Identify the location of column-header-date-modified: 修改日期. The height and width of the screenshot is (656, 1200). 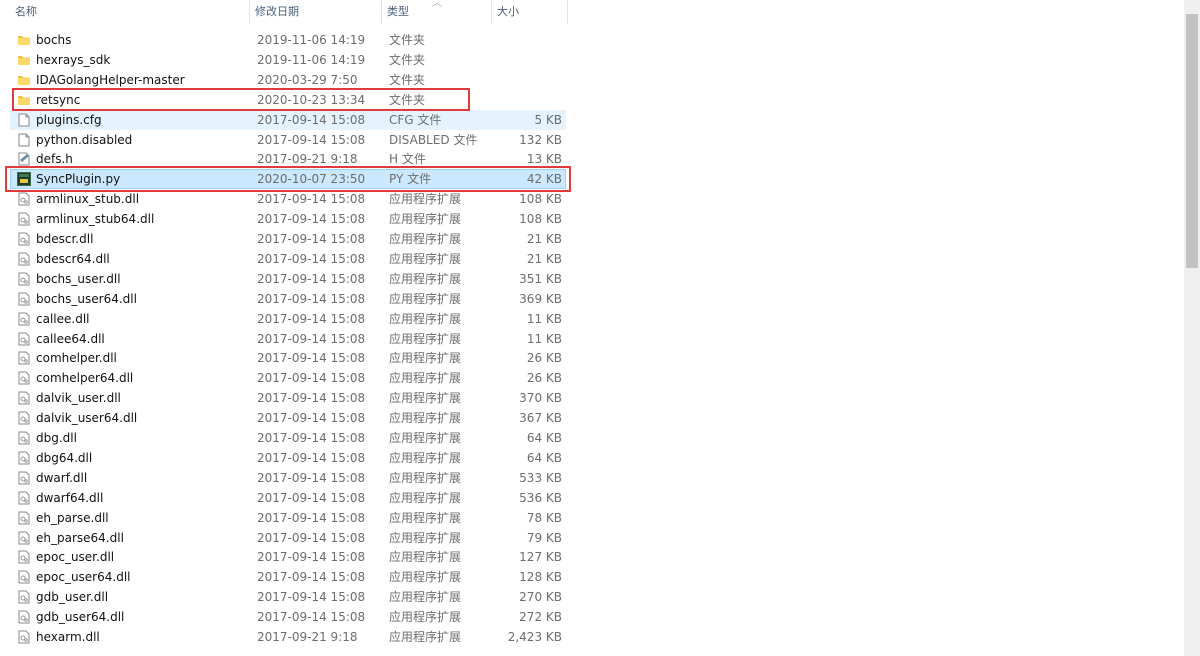
(316, 12).